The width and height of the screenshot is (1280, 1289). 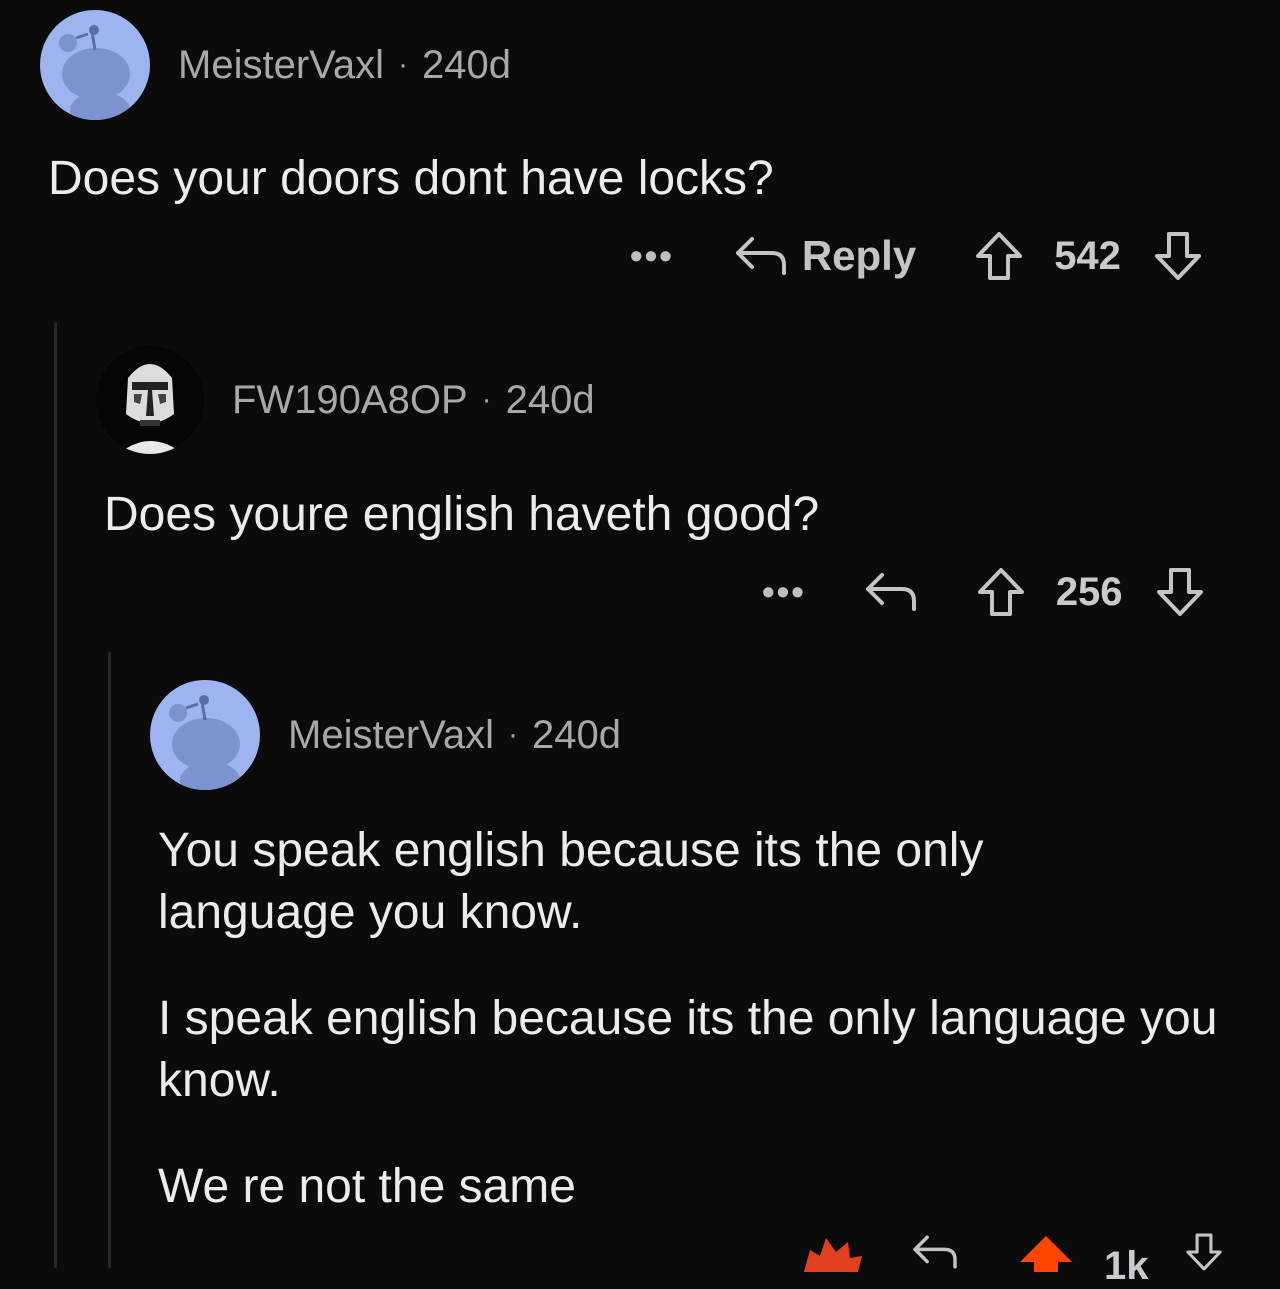 I want to click on vote-score: 542, so click(x=1087, y=255).